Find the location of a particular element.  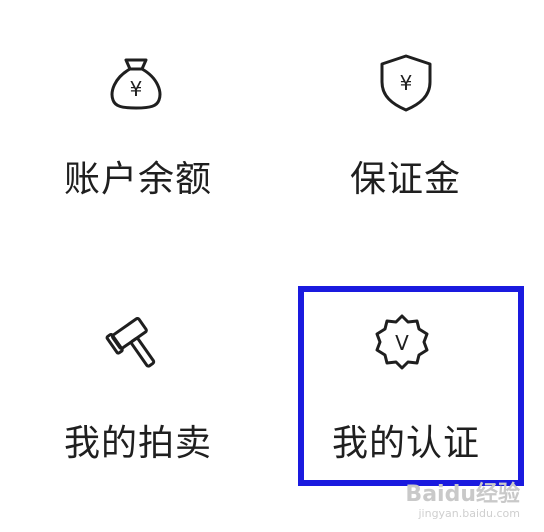

watermark-main: Baidu经验 is located at coordinates (462, 492).